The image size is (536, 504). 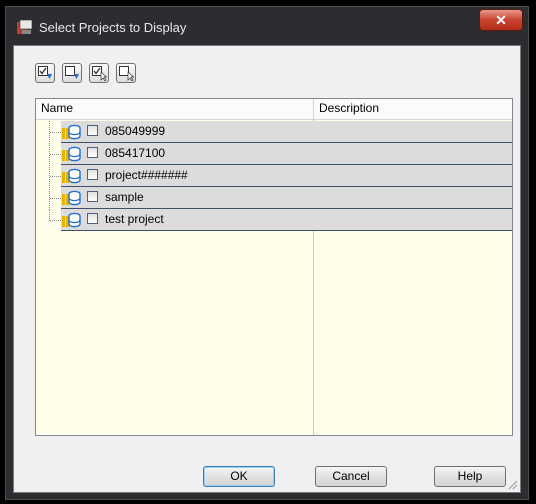 I want to click on list-item: sample, so click(x=274, y=198).